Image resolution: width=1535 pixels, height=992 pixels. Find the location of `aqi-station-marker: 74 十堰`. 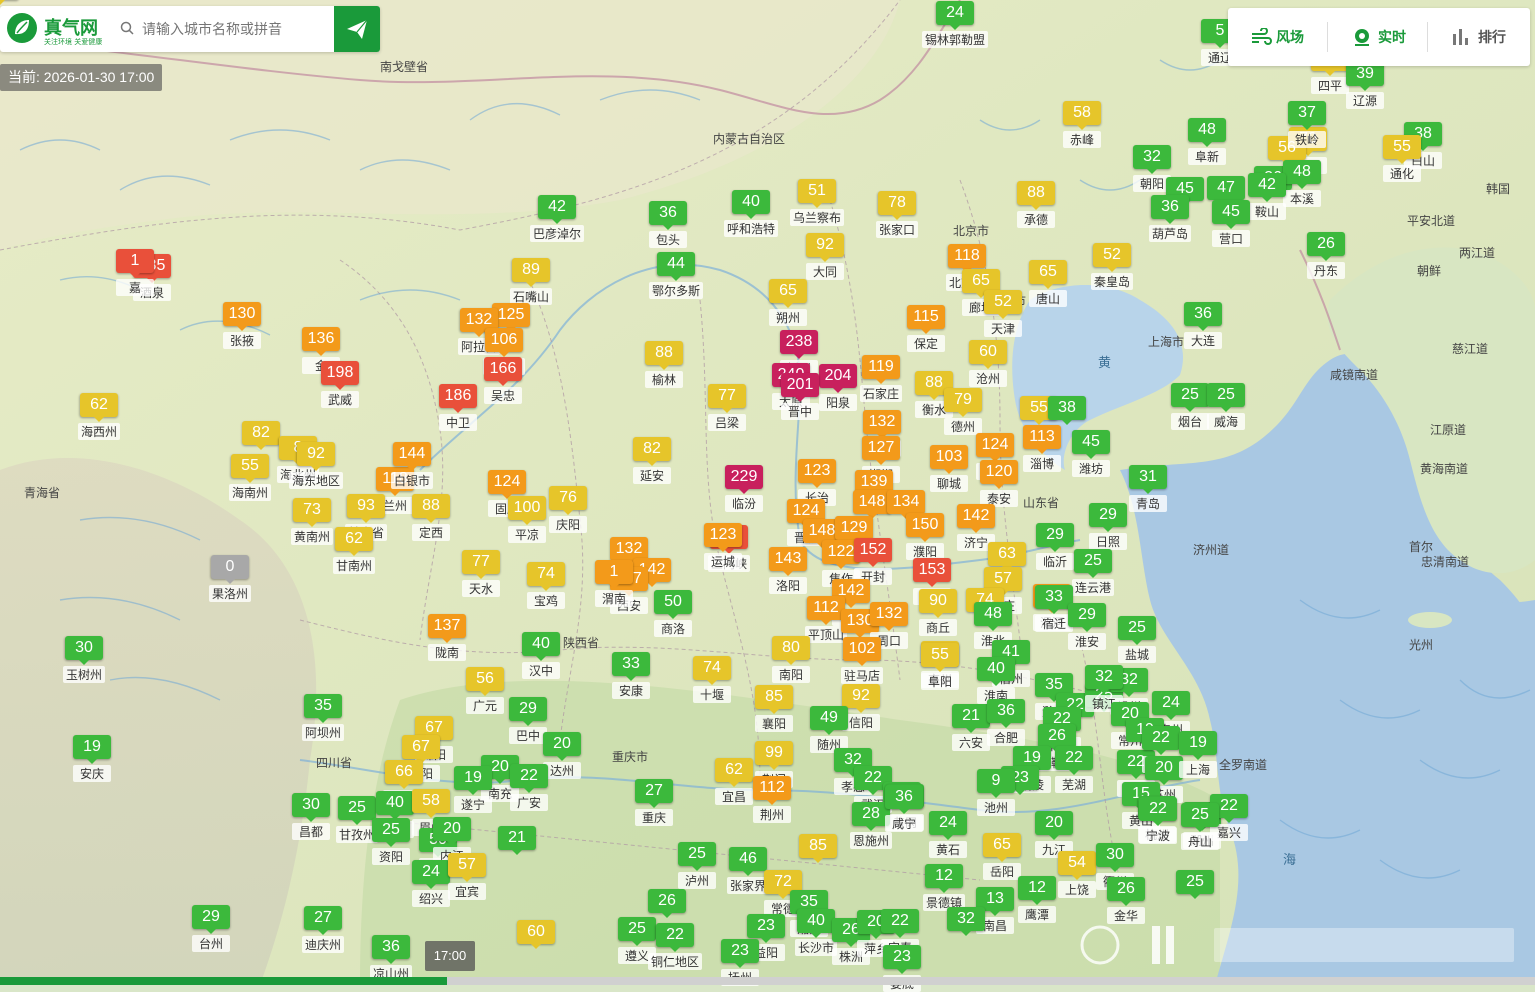

aqi-station-marker: 74 十堰 is located at coordinates (712, 679).